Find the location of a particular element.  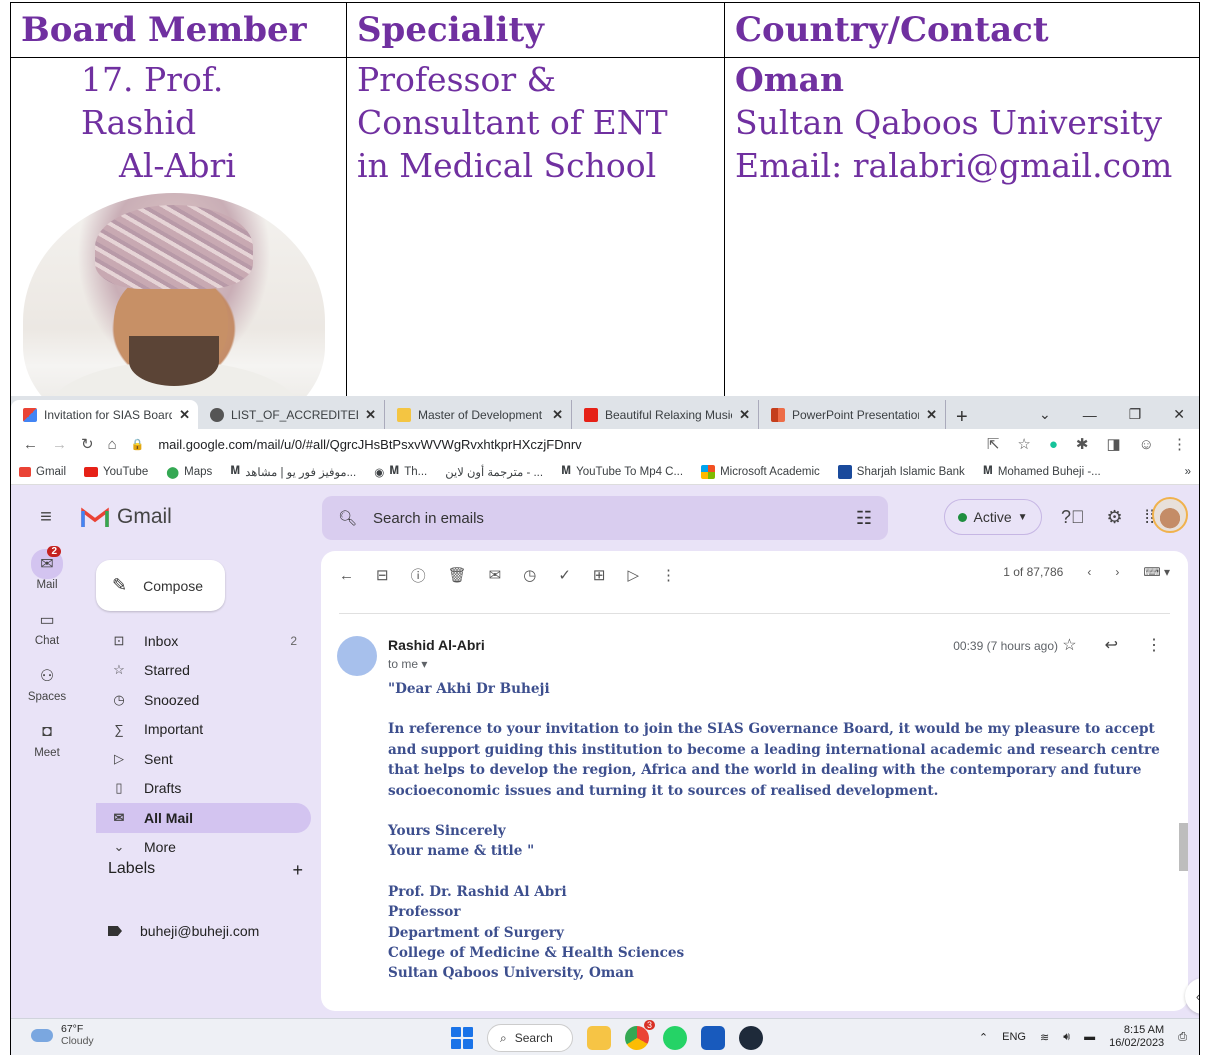

move-to-icon: ⊞ is located at coordinates (599, 575).